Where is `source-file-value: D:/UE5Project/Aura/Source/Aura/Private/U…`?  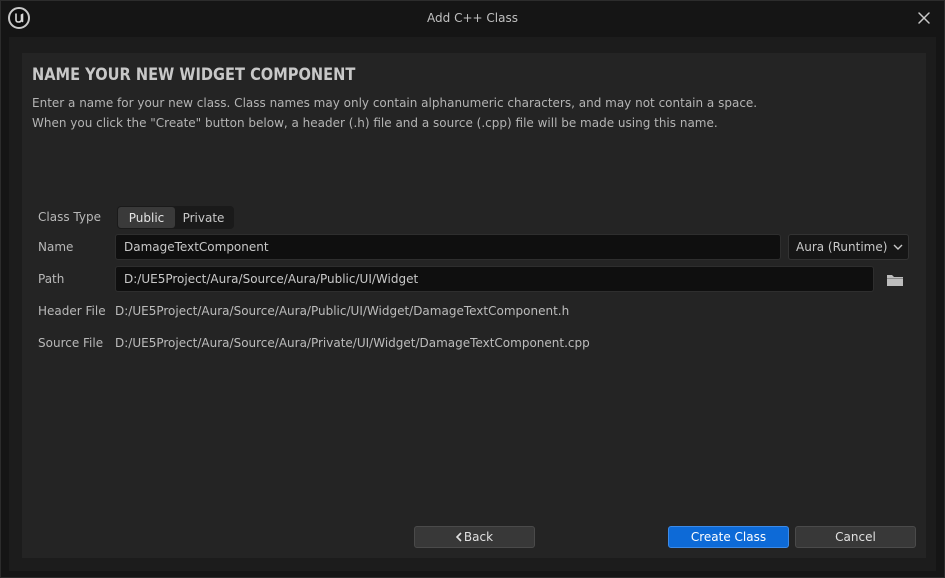
source-file-value: D:/UE5Project/Aura/Source/Aura/Private/U… is located at coordinates (352, 343).